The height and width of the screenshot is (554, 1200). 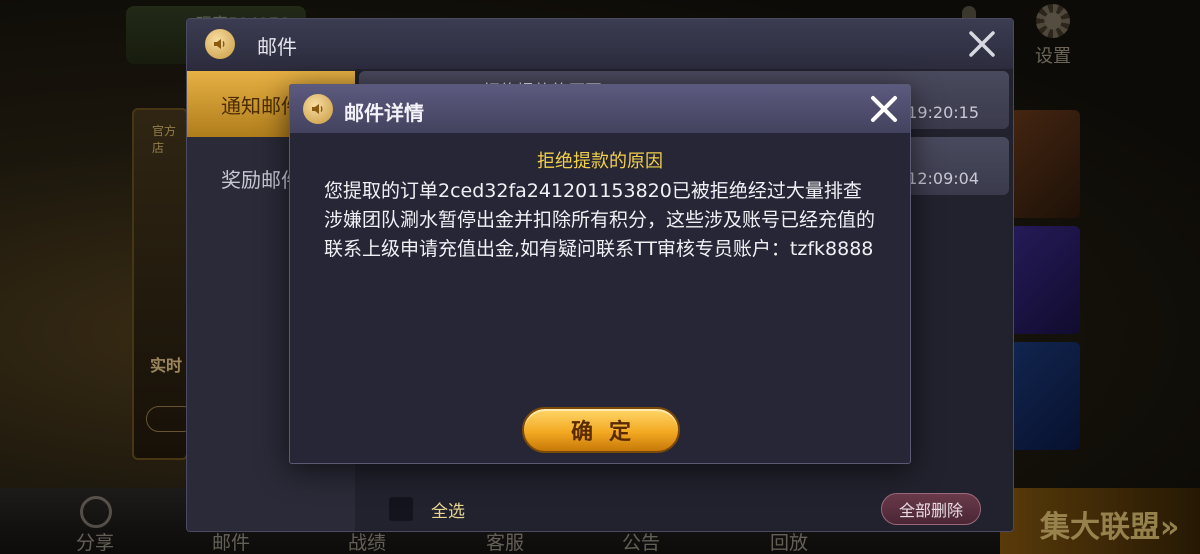 What do you see at coordinates (943, 178) in the screenshot?
I see `mail-time: 12:09:04` at bounding box center [943, 178].